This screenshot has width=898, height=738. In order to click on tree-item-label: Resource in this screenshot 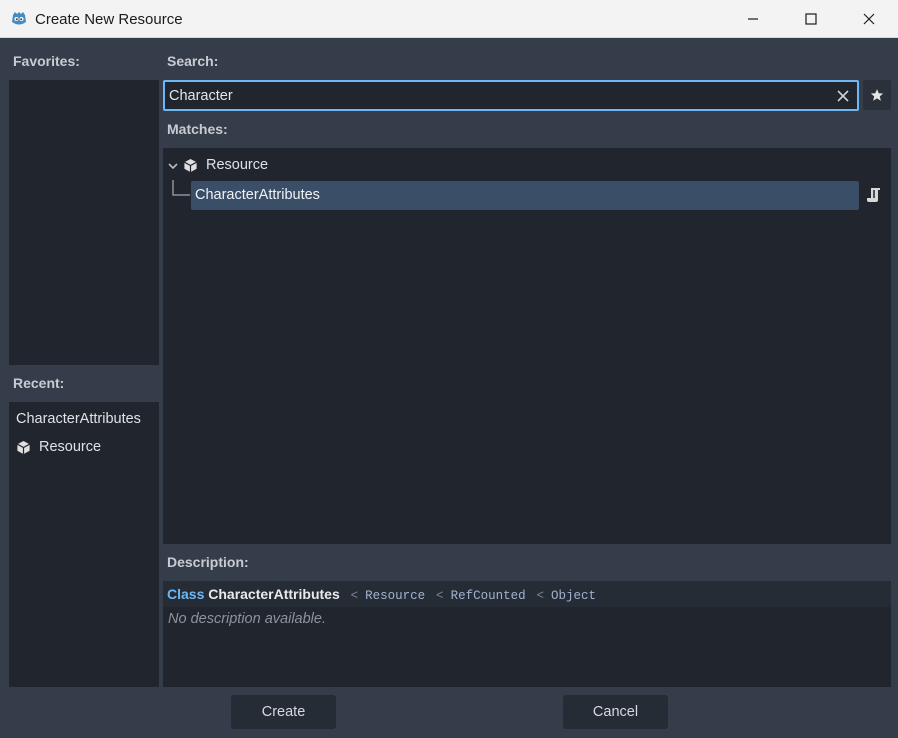, I will do `click(237, 165)`.